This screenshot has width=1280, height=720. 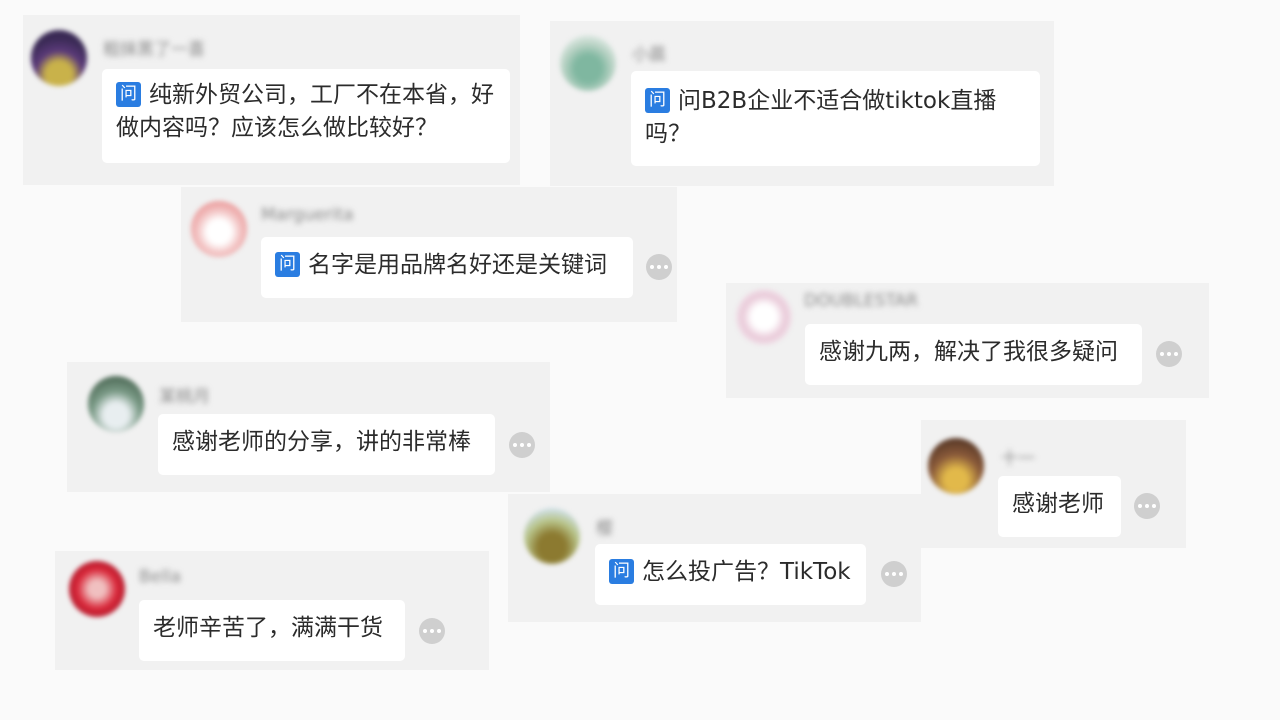 I want to click on comment-bubble: 问纯新外贸公司，工厂不在本省，好做内容吗？应该怎么做比较好？, so click(x=306, y=116).